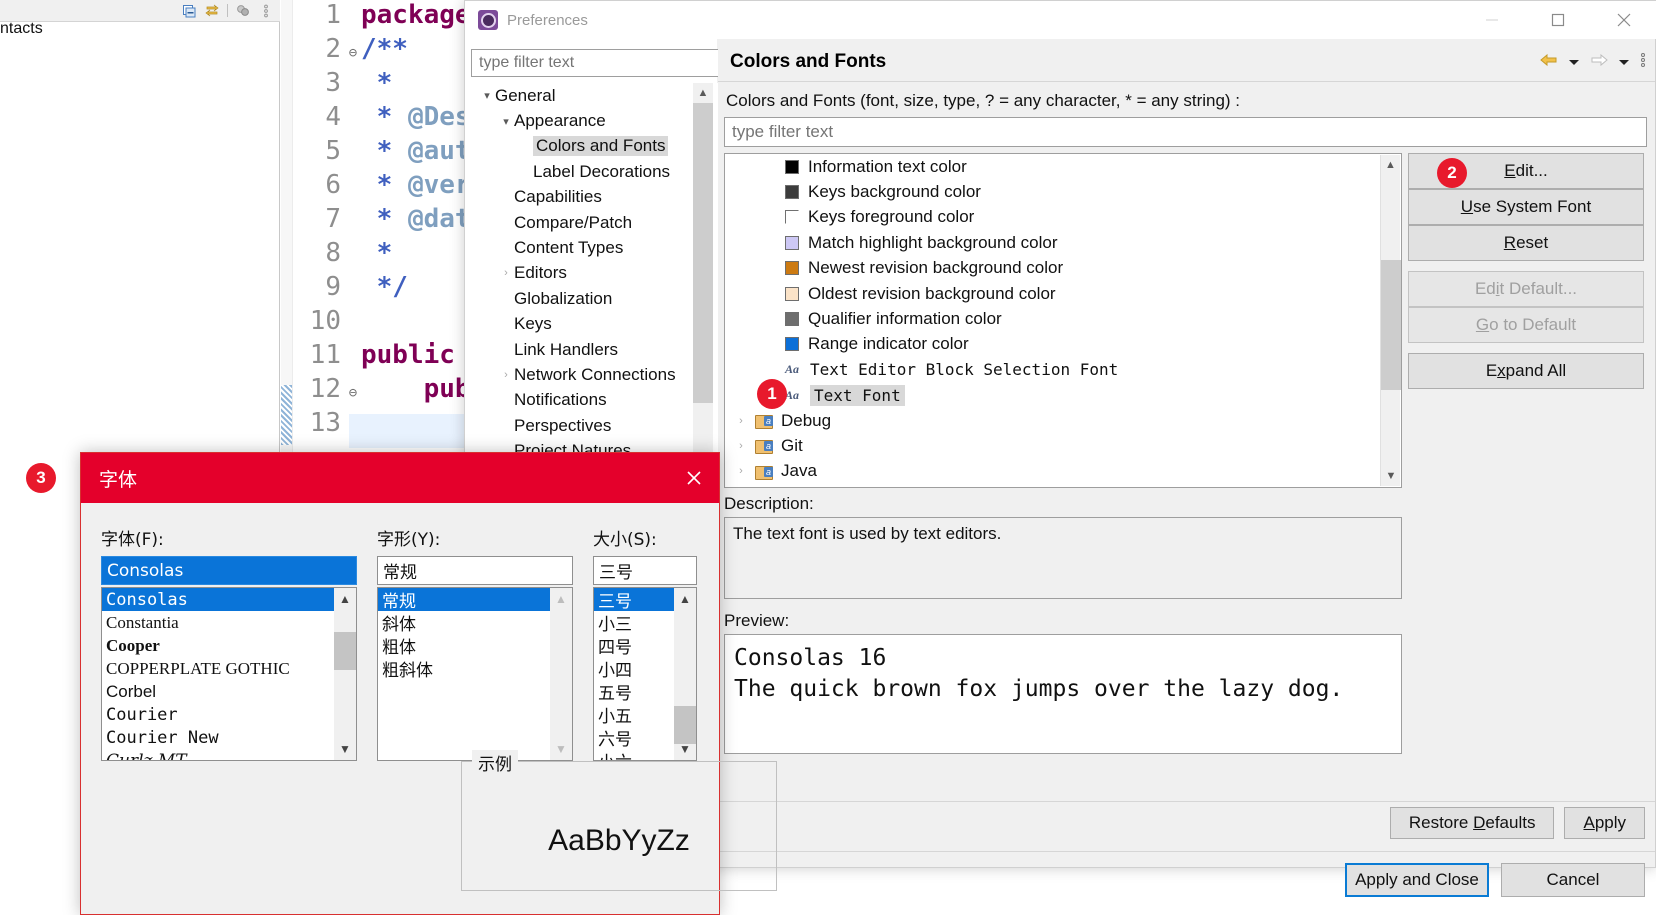  What do you see at coordinates (595, 171) in the screenshot?
I see `tree-item-label-decorations: Label Decorations` at bounding box center [595, 171].